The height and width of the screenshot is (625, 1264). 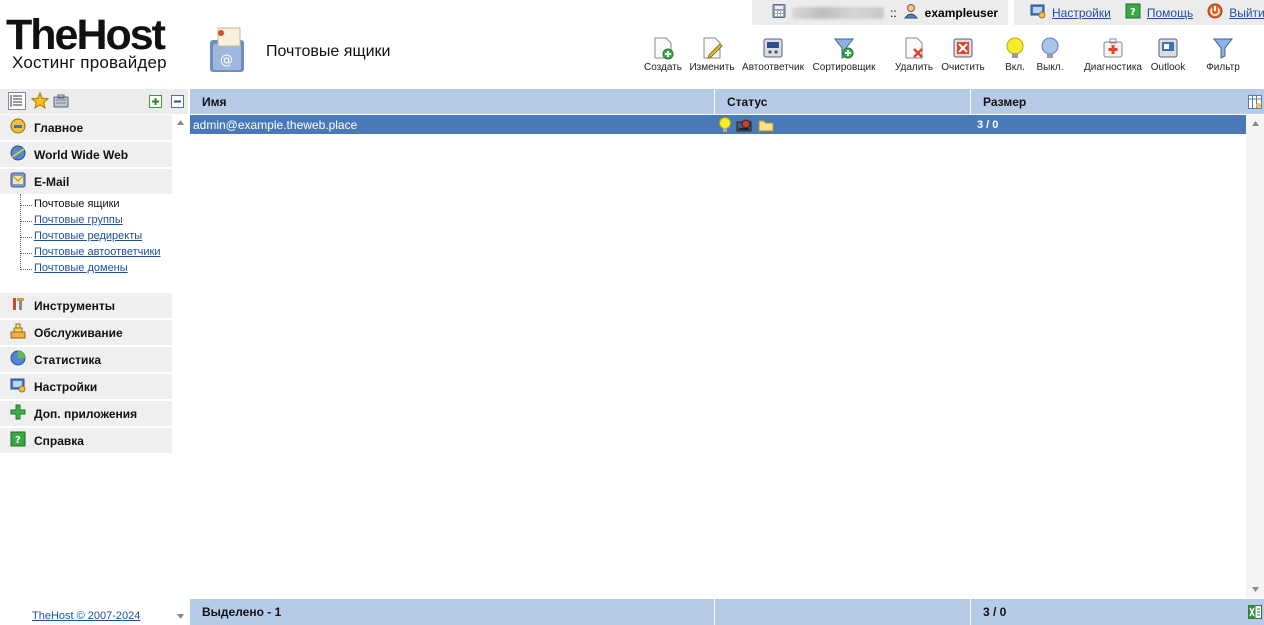 What do you see at coordinates (995, 612) in the screenshot?
I see `footer-size-total: 3 / 0` at bounding box center [995, 612].